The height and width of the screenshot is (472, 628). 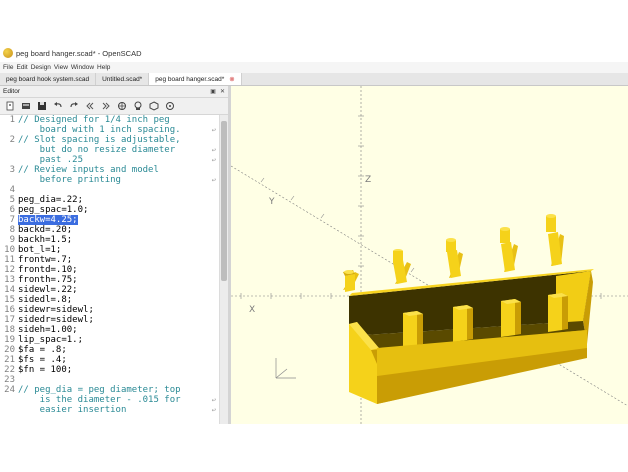 I want to click on code-text: // Slot spacing is adjustable,, so click(x=99, y=140).